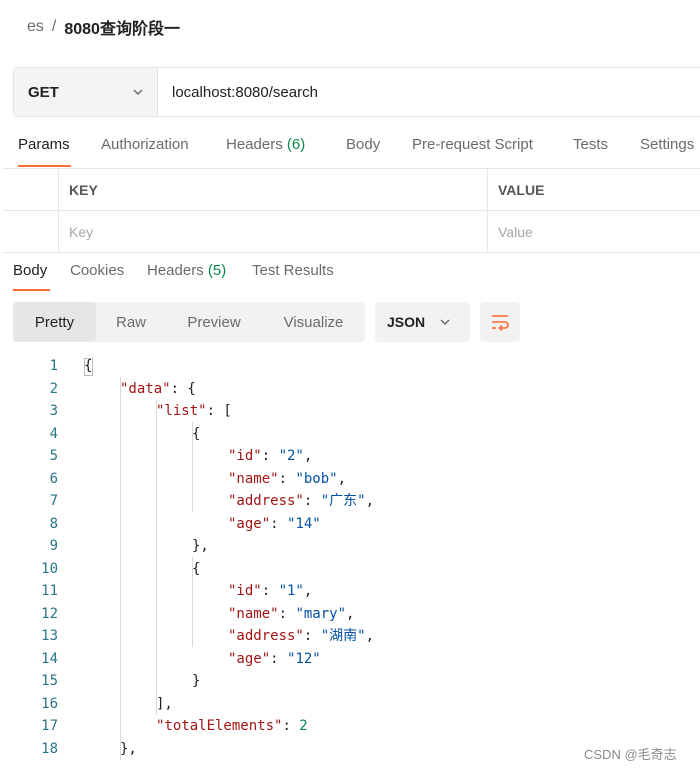 Image resolution: width=700 pixels, height=770 pixels. I want to click on line-number: 2, so click(53, 388).